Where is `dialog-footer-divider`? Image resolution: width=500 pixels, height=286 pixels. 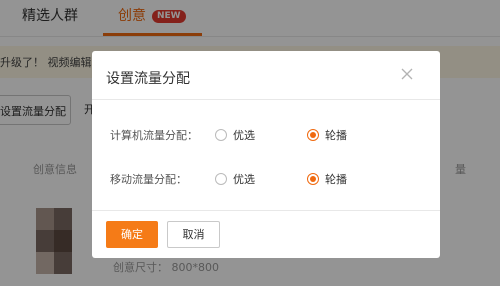 dialog-footer-divider is located at coordinates (266, 210).